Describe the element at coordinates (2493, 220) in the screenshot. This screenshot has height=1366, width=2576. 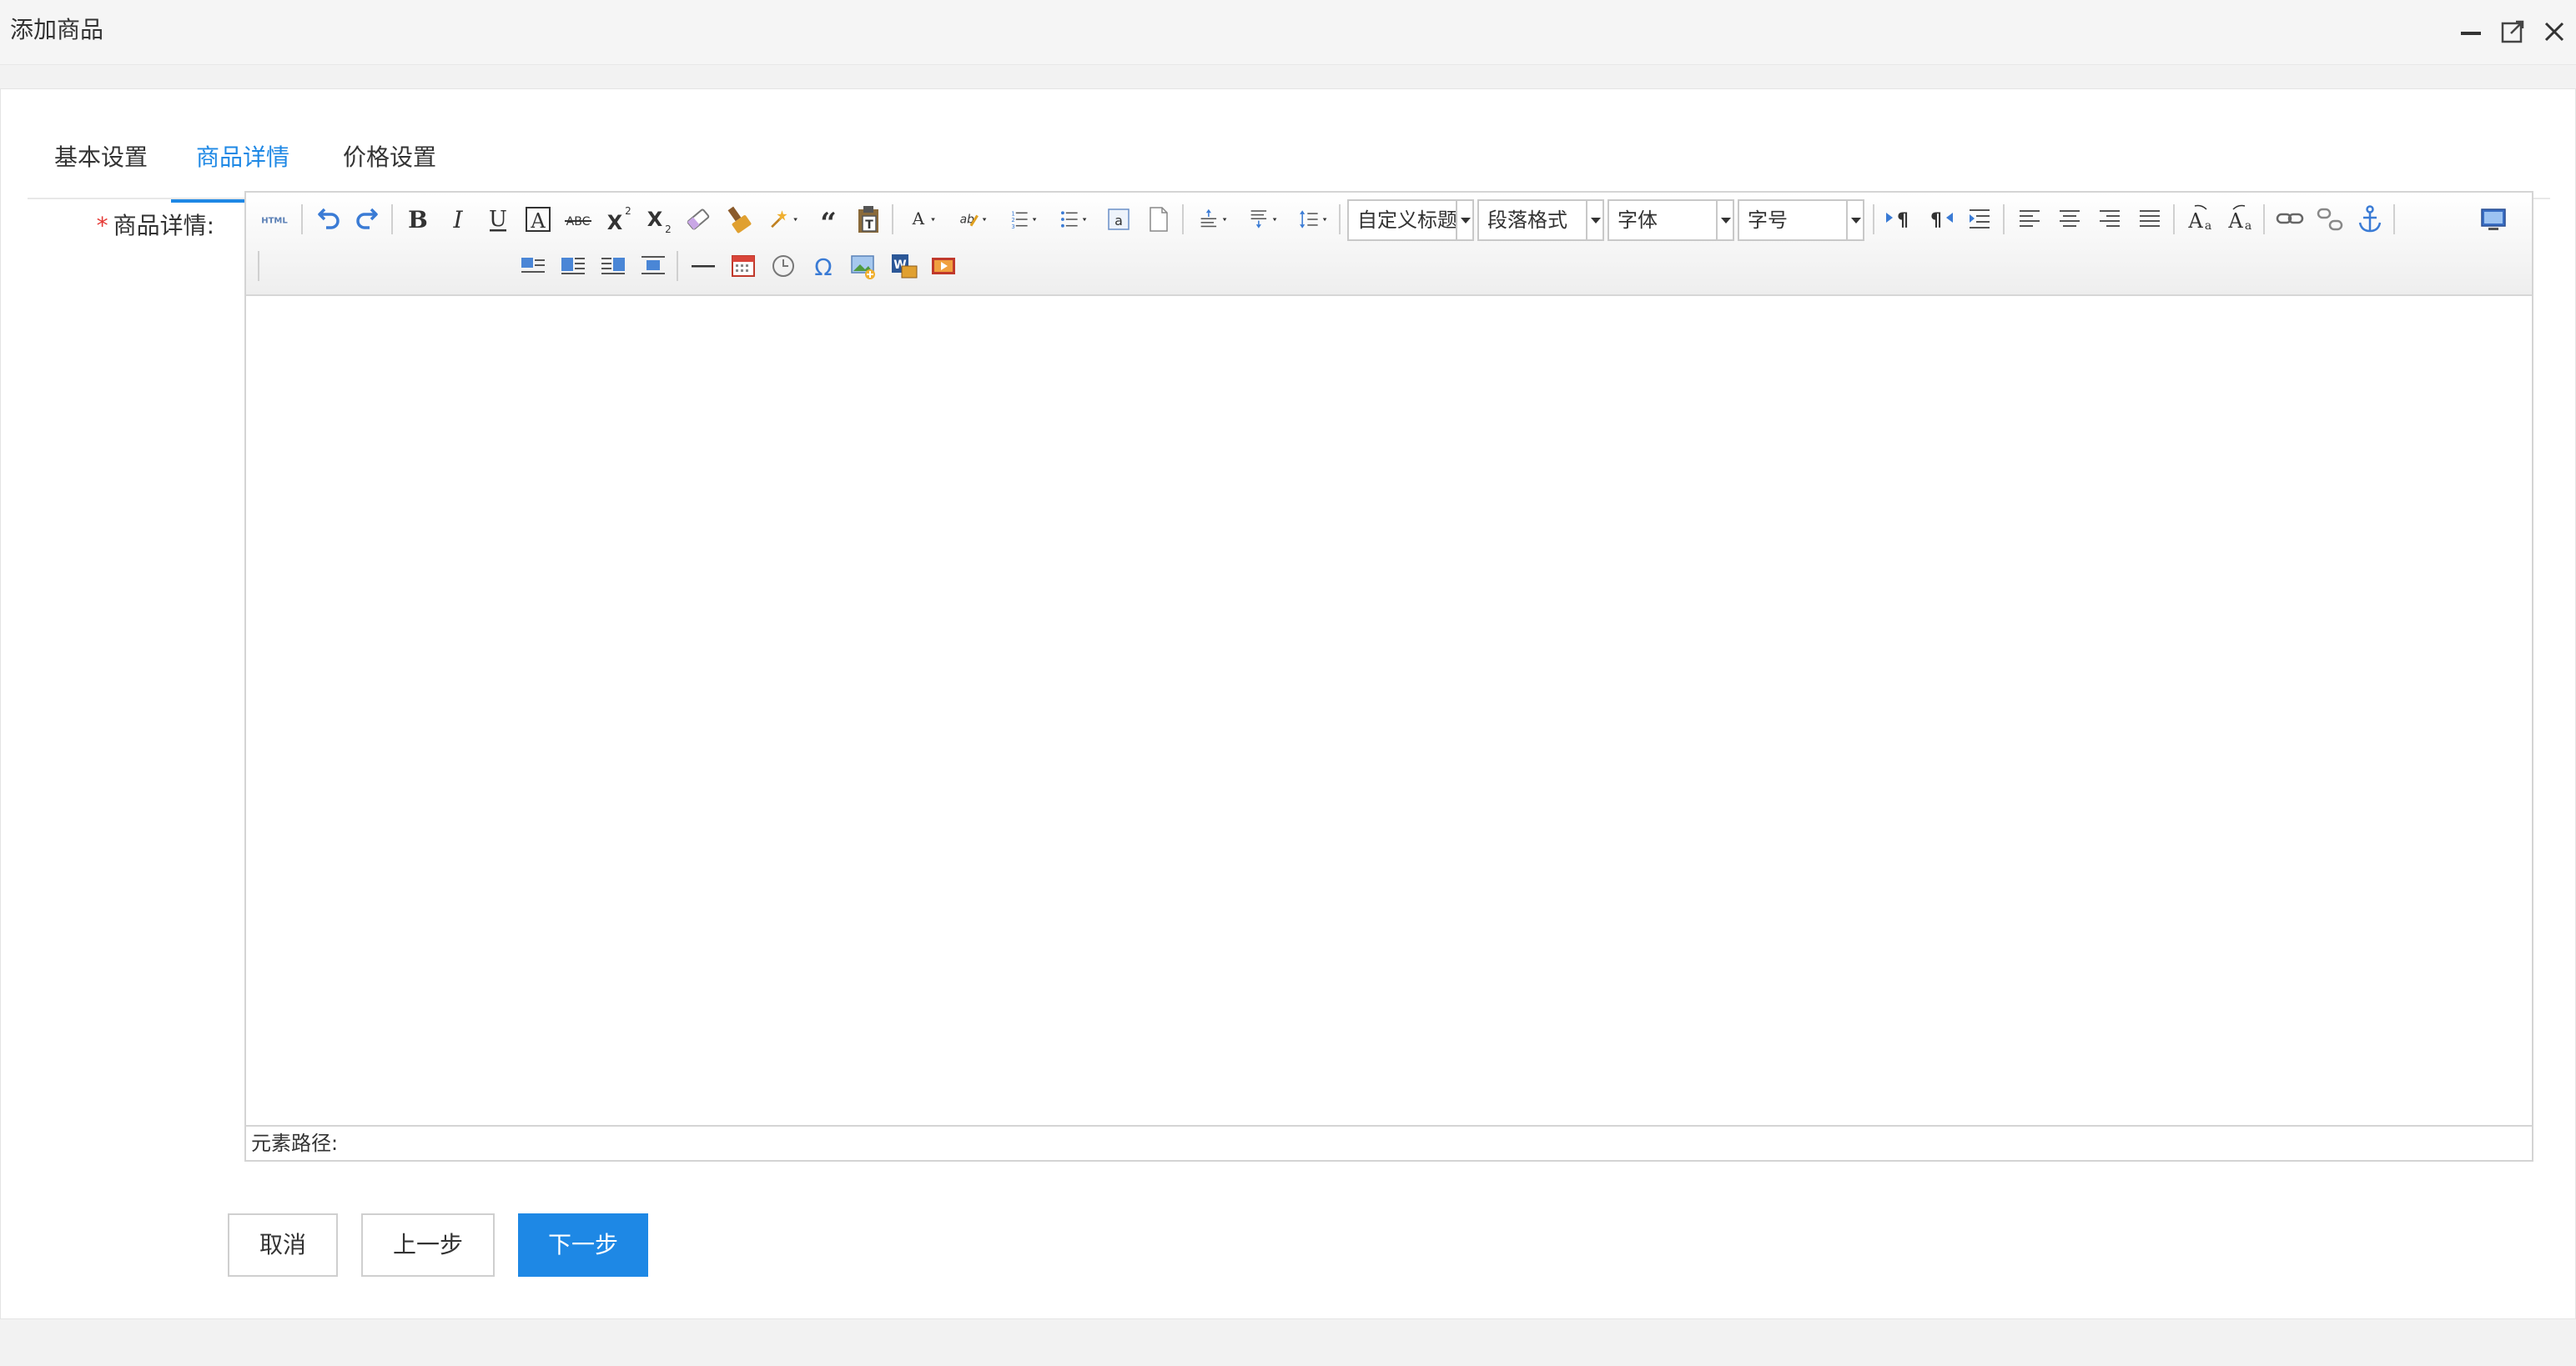
I see `preview-icon` at that location.